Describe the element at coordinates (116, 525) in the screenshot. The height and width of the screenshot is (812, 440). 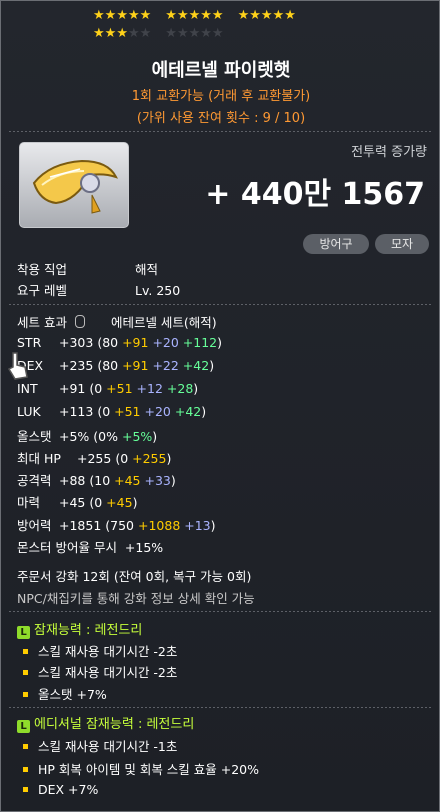
I see `stat-row-방어력: 방어력 +1851 (750 +1088 +13)` at that location.